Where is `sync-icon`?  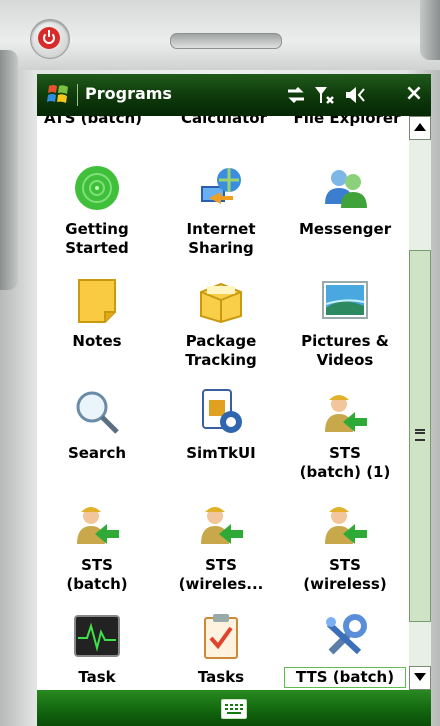 sync-icon is located at coordinates (296, 95).